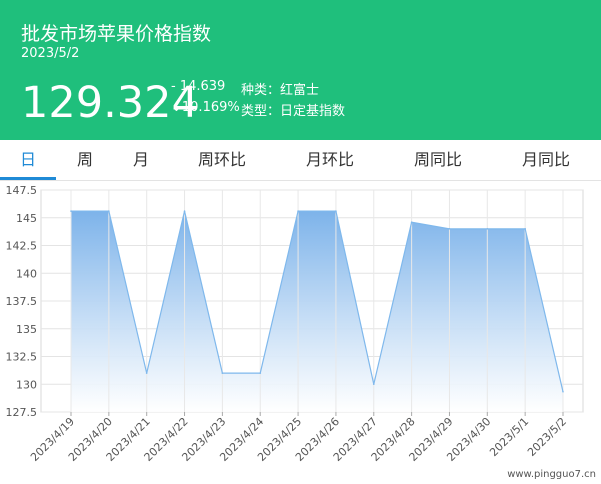 This screenshot has width=601, height=484. I want to click on tab-week-year-on-year: 周同比, so click(438, 160).